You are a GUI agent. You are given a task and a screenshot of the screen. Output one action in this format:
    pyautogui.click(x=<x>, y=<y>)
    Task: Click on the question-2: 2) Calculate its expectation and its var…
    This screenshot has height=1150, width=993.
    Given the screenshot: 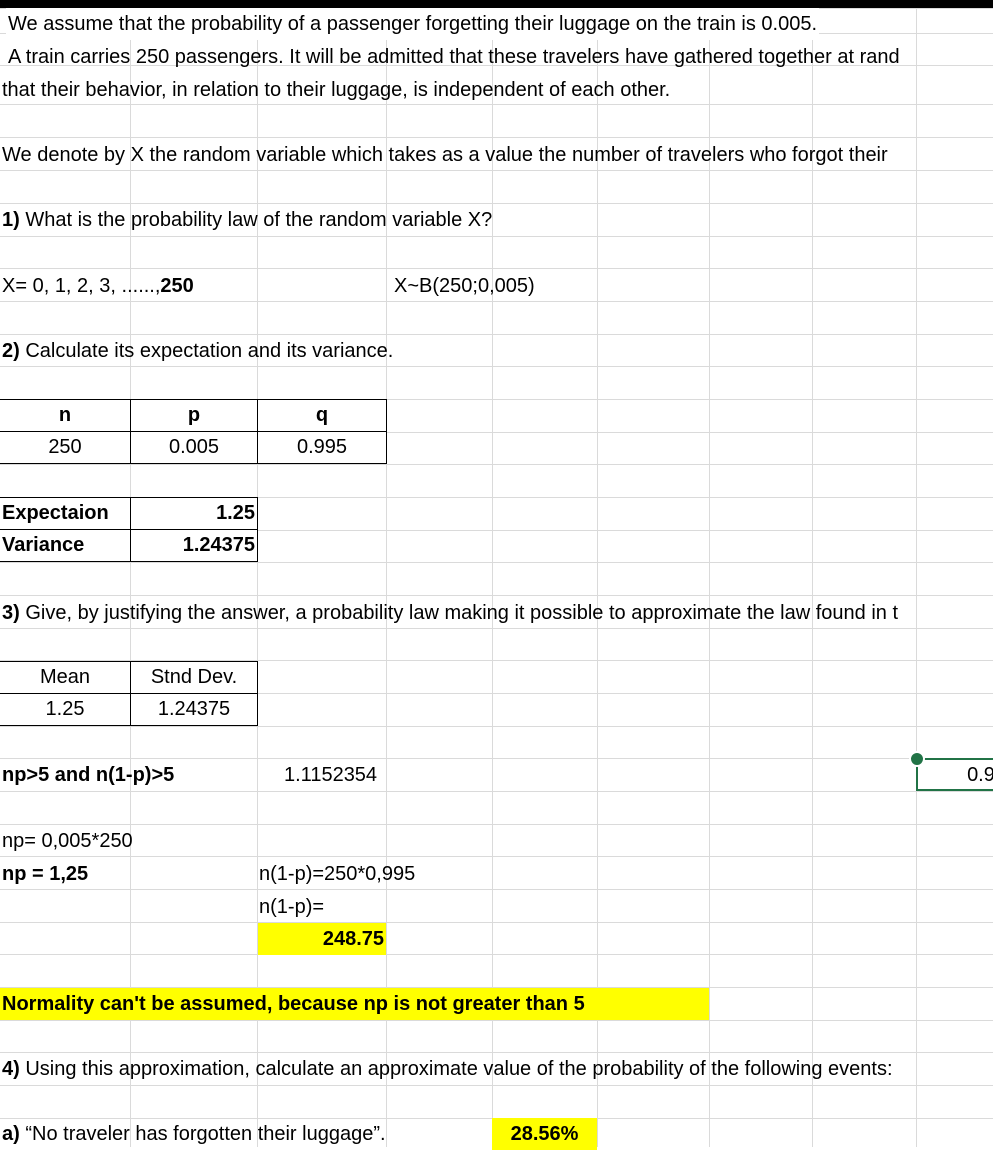 What is the action you would take?
    pyautogui.click(x=197, y=351)
    